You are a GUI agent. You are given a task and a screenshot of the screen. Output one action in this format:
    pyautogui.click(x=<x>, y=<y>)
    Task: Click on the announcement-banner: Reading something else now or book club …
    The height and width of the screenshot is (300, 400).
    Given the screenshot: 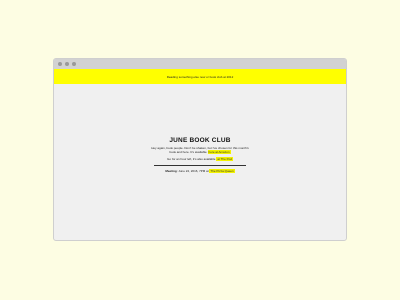 What is the action you would take?
    pyautogui.click(x=200, y=76)
    